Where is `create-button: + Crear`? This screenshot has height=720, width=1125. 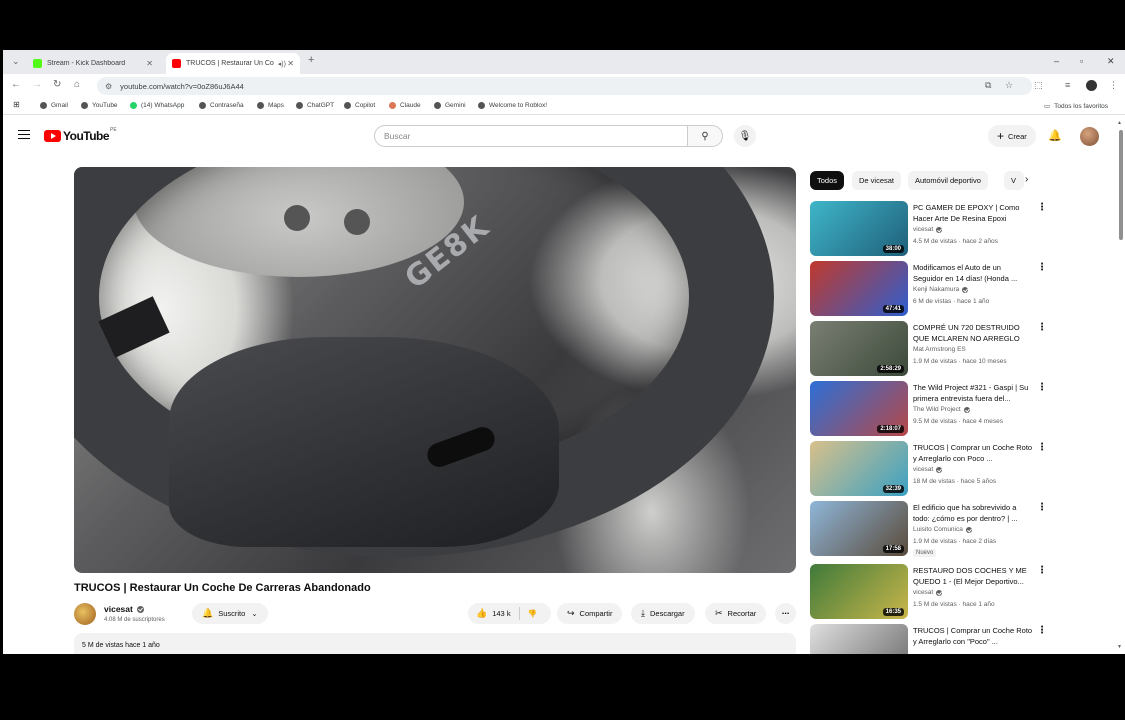
create-button: + Crear is located at coordinates (1012, 136).